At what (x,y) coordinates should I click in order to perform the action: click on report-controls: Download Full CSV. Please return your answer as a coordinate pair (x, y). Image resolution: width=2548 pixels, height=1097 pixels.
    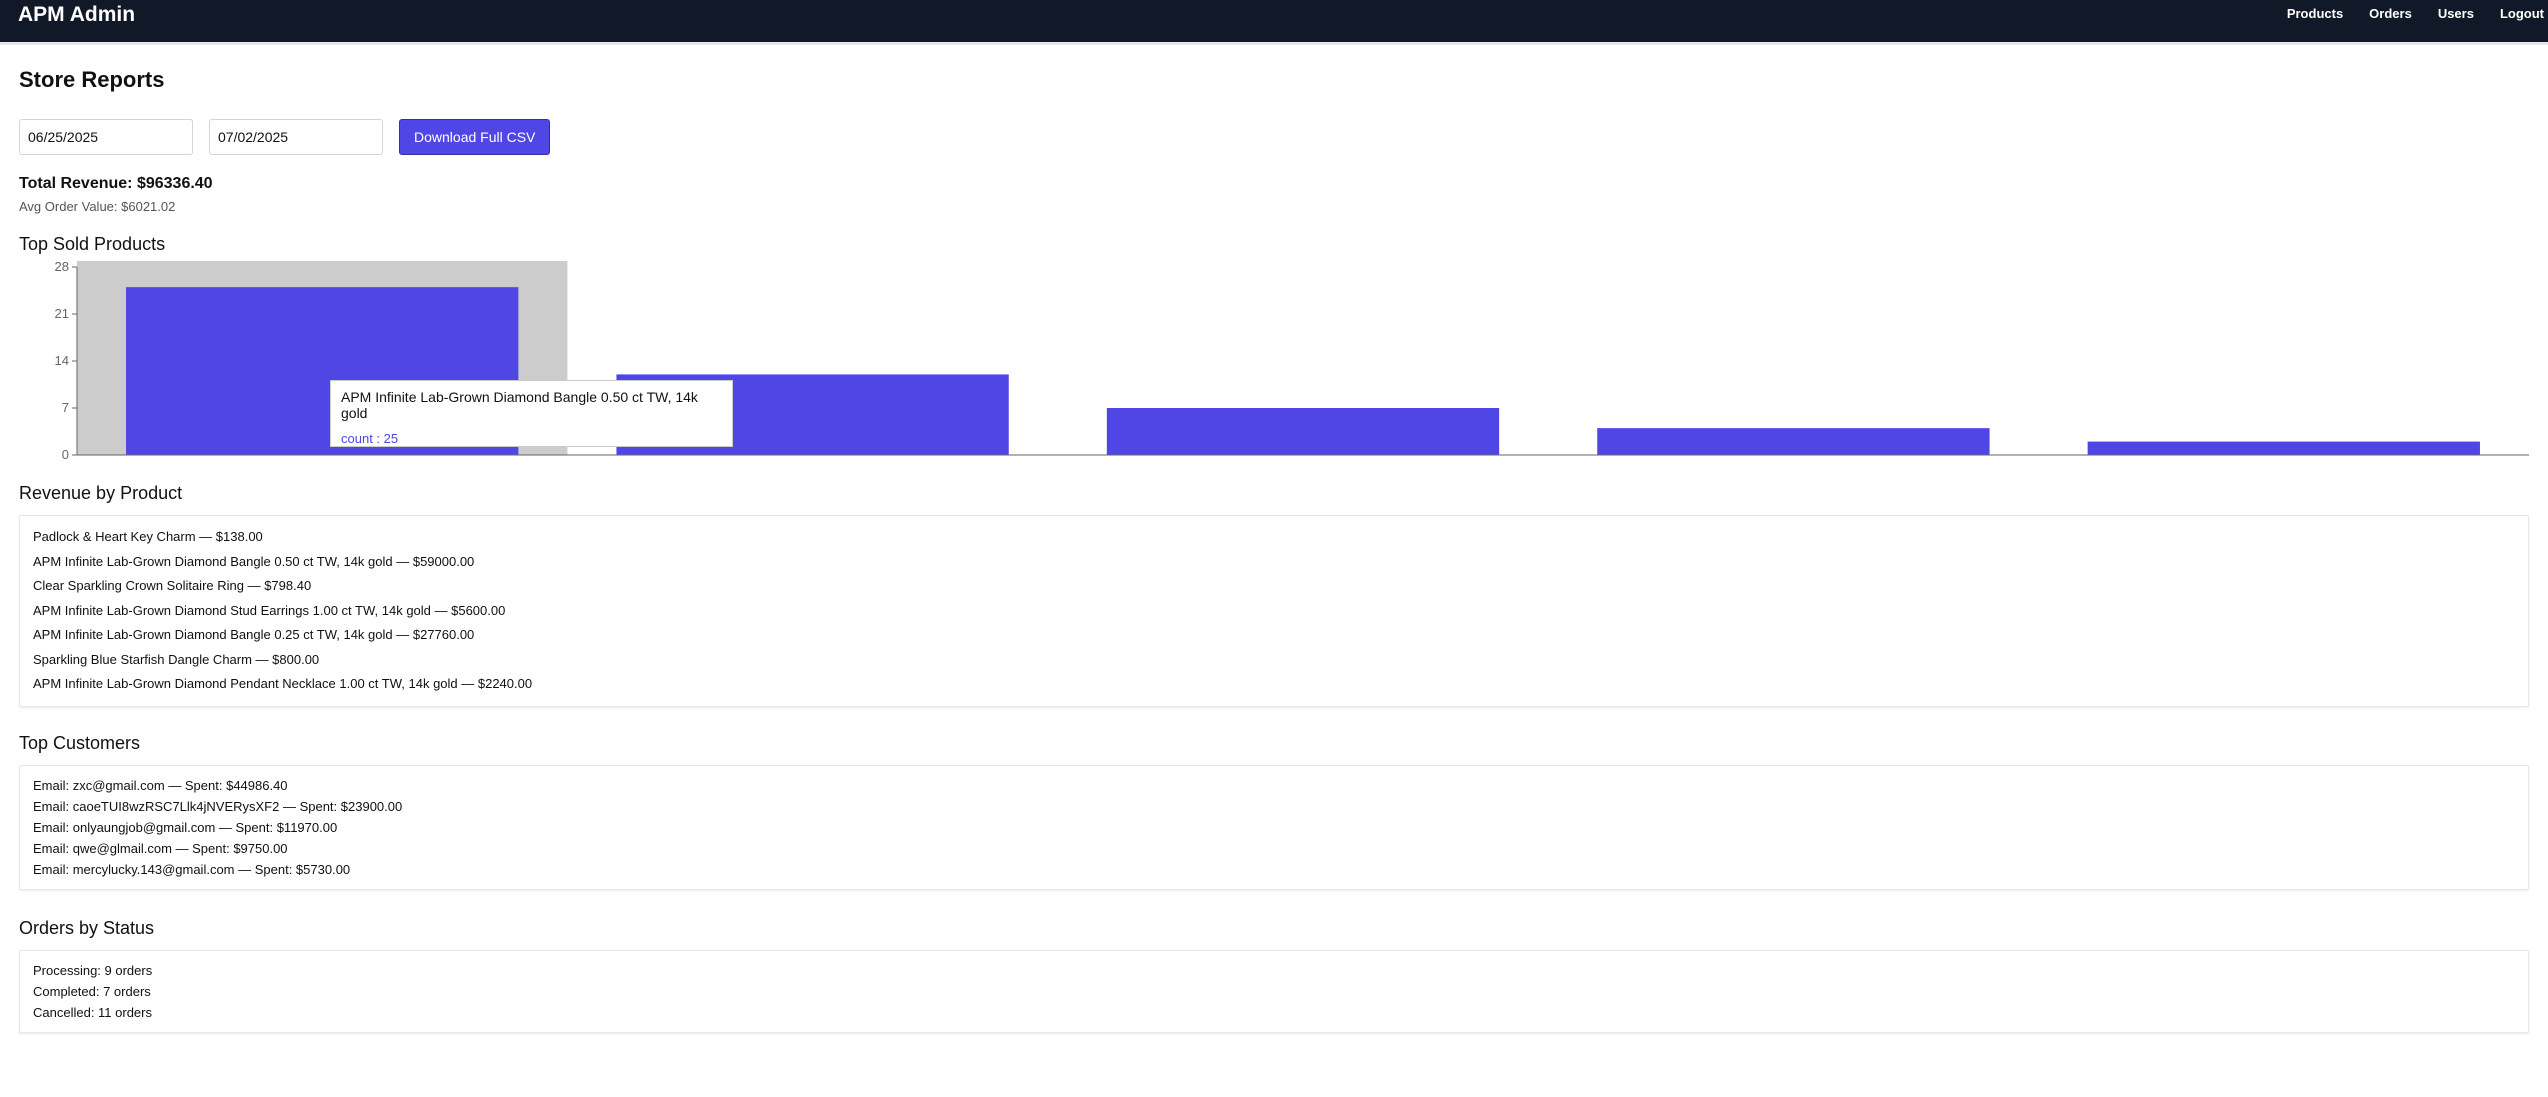
    Looking at the image, I should click on (1274, 137).